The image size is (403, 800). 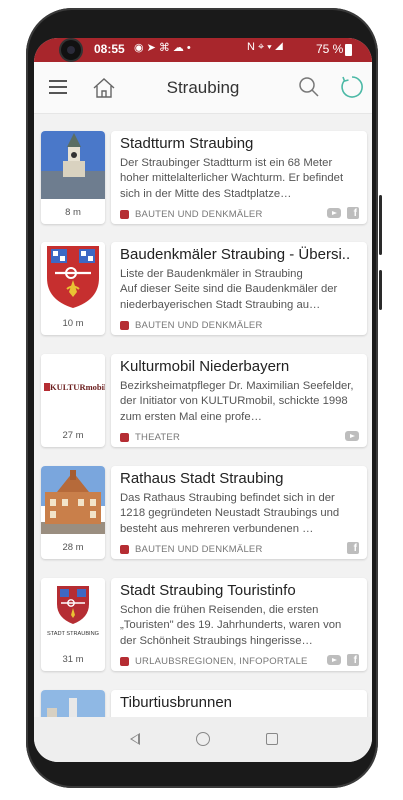 I want to click on system-icons: N⌖▾◢, so click(x=266, y=47).